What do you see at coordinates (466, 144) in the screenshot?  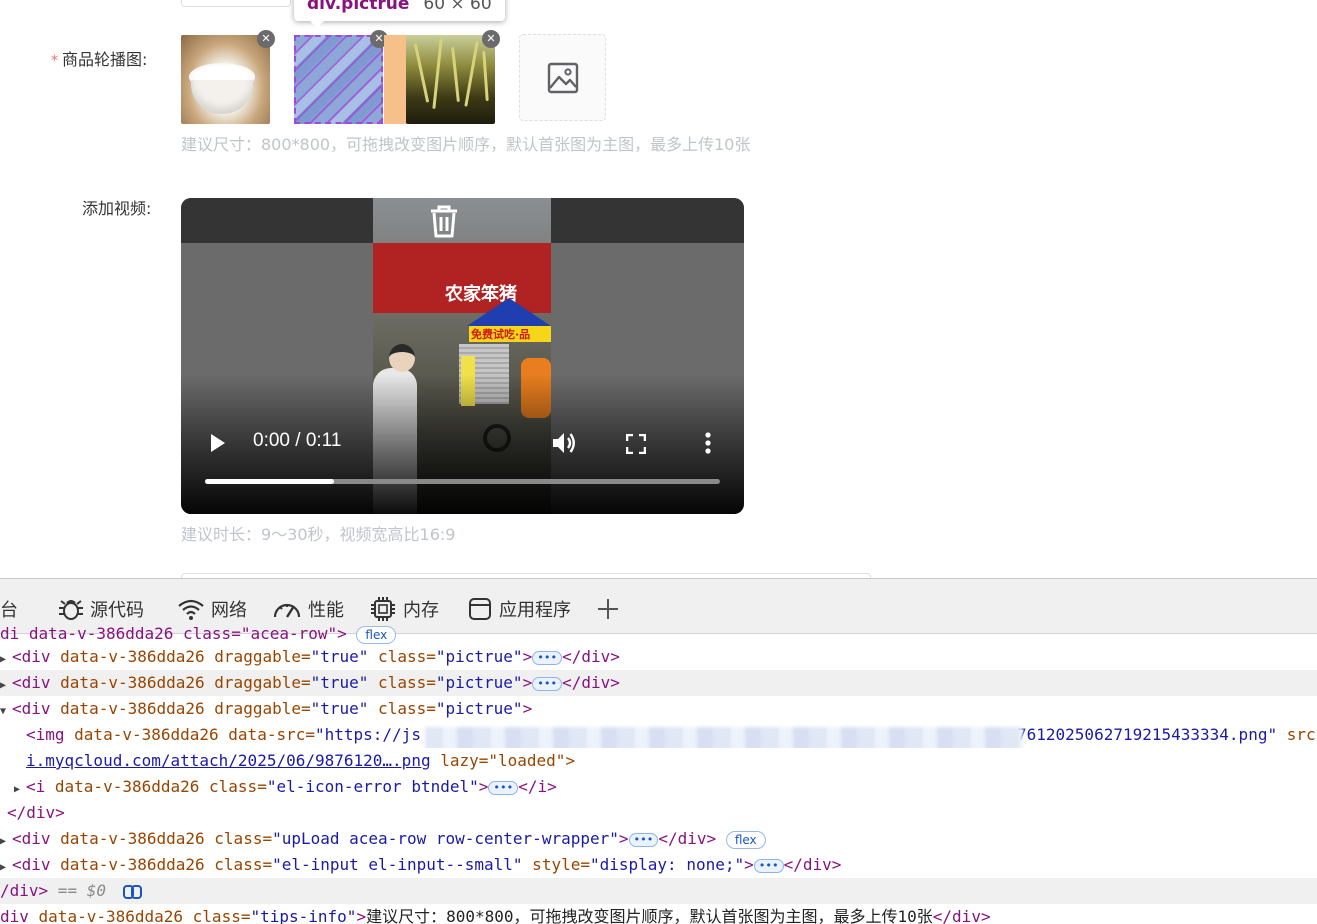 I see `carousel-tip: 建议尺寸：800*800，可拖拽改变图片顺序，默认首张图为主图，最多上传10张` at bounding box center [466, 144].